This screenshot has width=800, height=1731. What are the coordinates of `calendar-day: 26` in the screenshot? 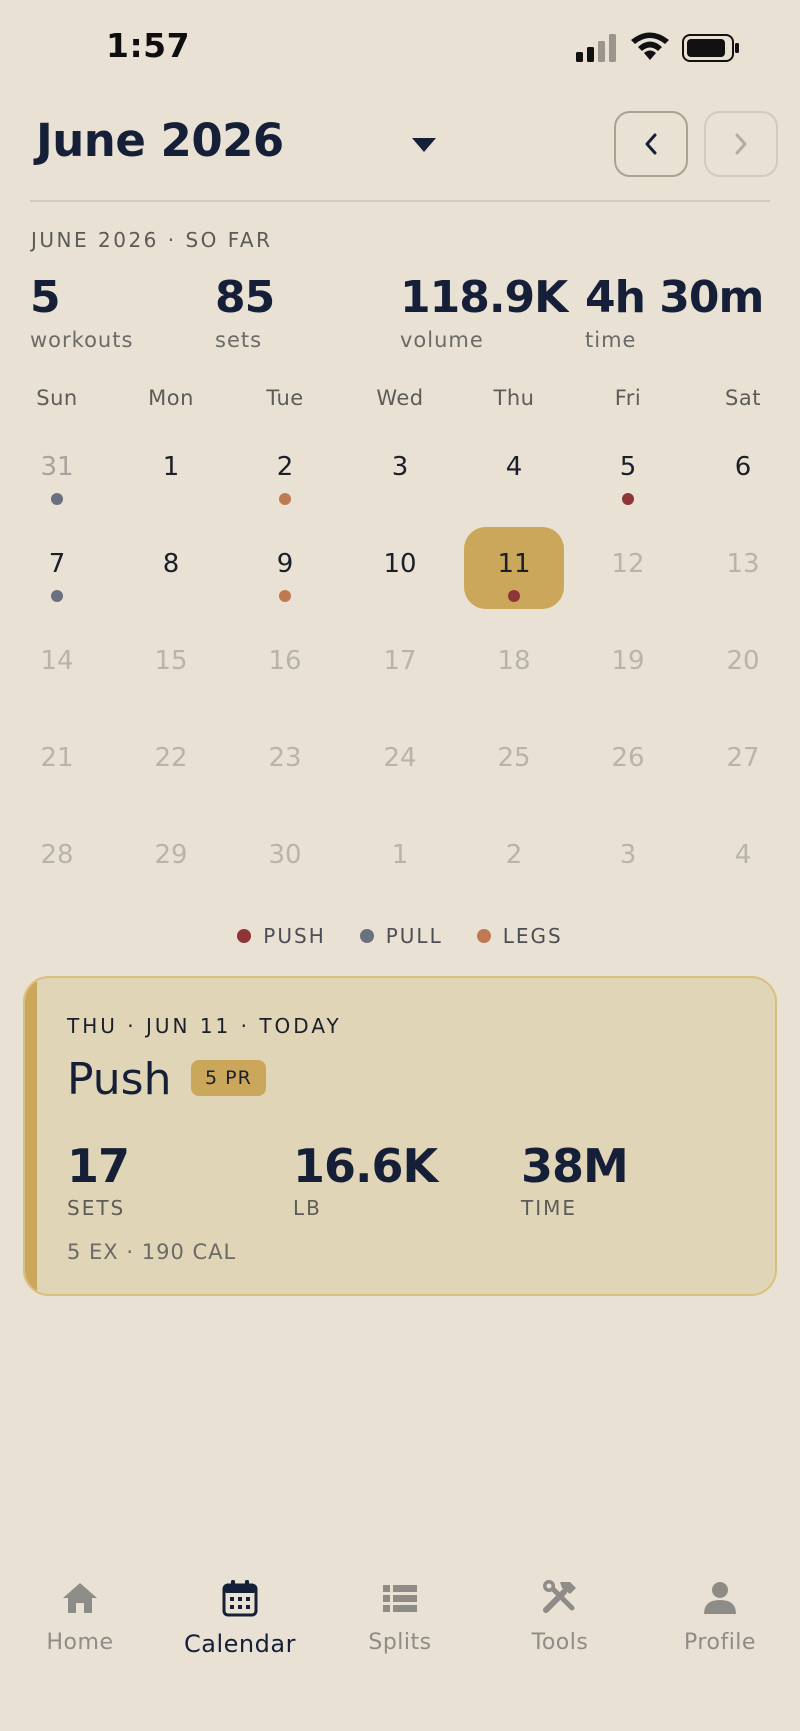 It's located at (628, 762).